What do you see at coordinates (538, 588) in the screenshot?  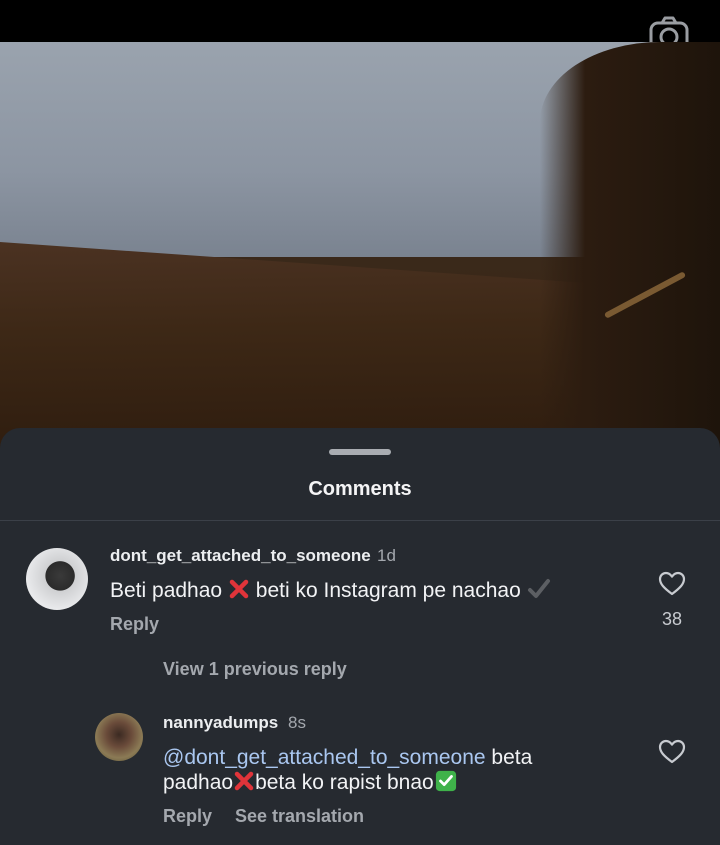 I see `check-mark-icon` at bounding box center [538, 588].